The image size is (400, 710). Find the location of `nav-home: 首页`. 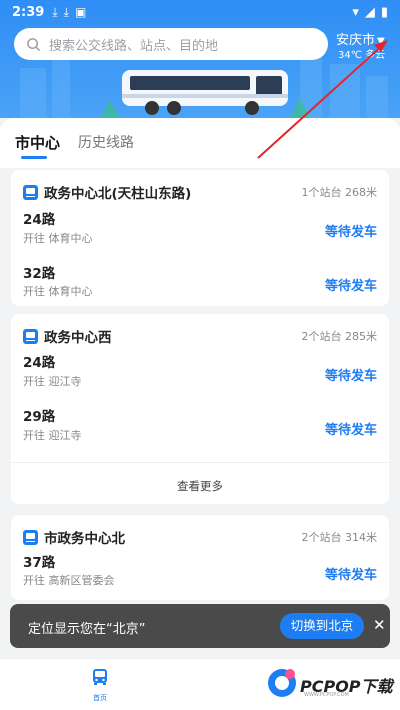

nav-home: 首页 is located at coordinates (100, 685).